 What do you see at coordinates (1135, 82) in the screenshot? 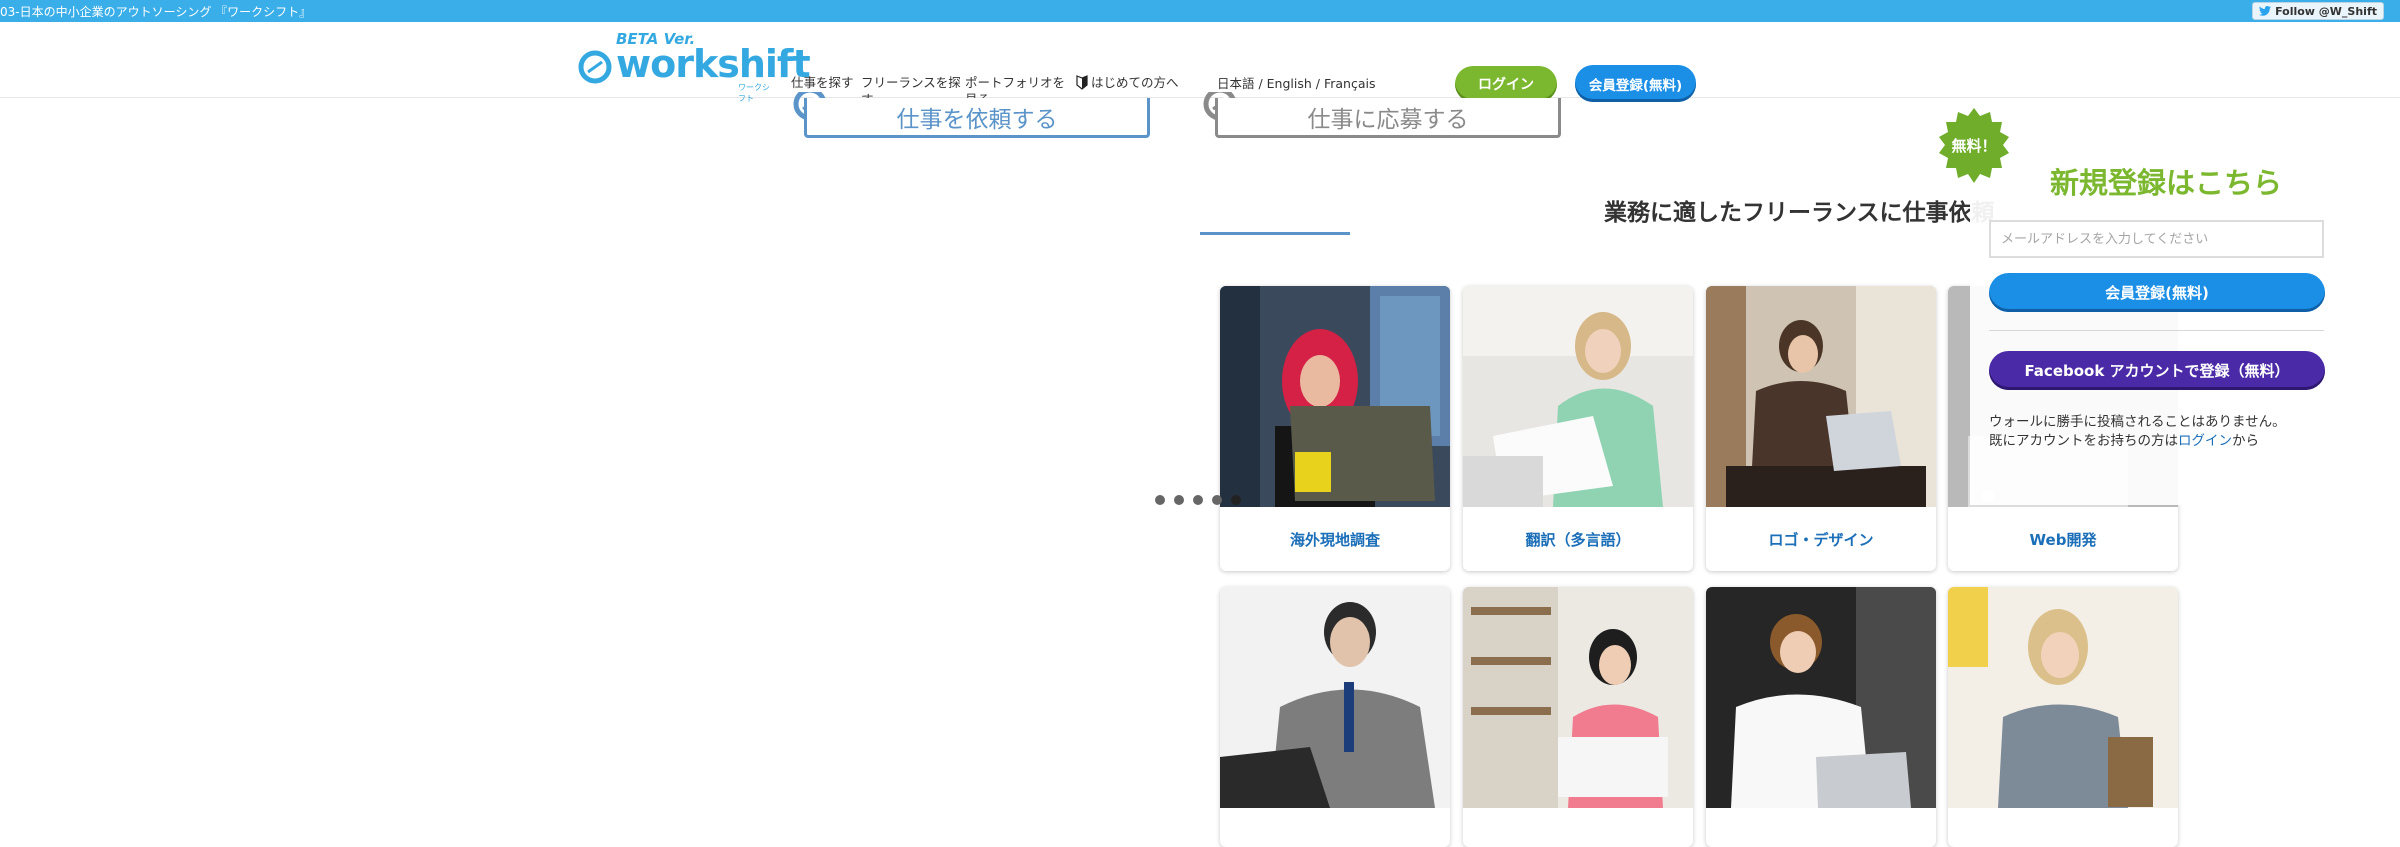
I see `nav-first-time-label: はじめての方へ` at bounding box center [1135, 82].